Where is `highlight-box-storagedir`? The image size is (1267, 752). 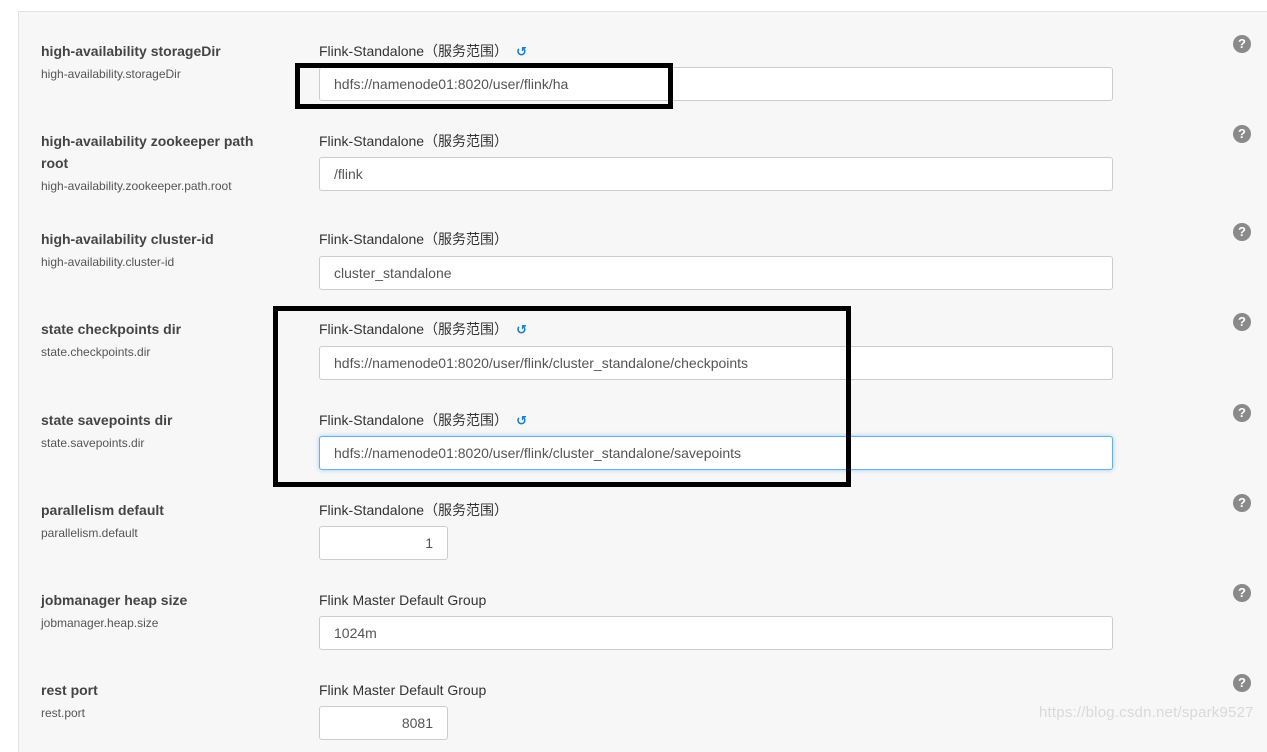 highlight-box-storagedir is located at coordinates (484, 86).